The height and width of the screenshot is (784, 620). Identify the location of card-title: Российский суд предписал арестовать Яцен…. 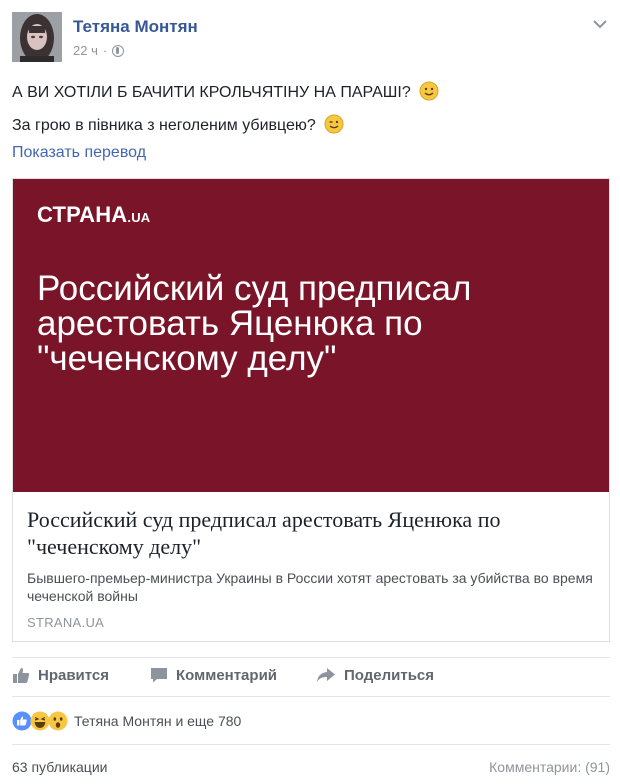
(312, 533).